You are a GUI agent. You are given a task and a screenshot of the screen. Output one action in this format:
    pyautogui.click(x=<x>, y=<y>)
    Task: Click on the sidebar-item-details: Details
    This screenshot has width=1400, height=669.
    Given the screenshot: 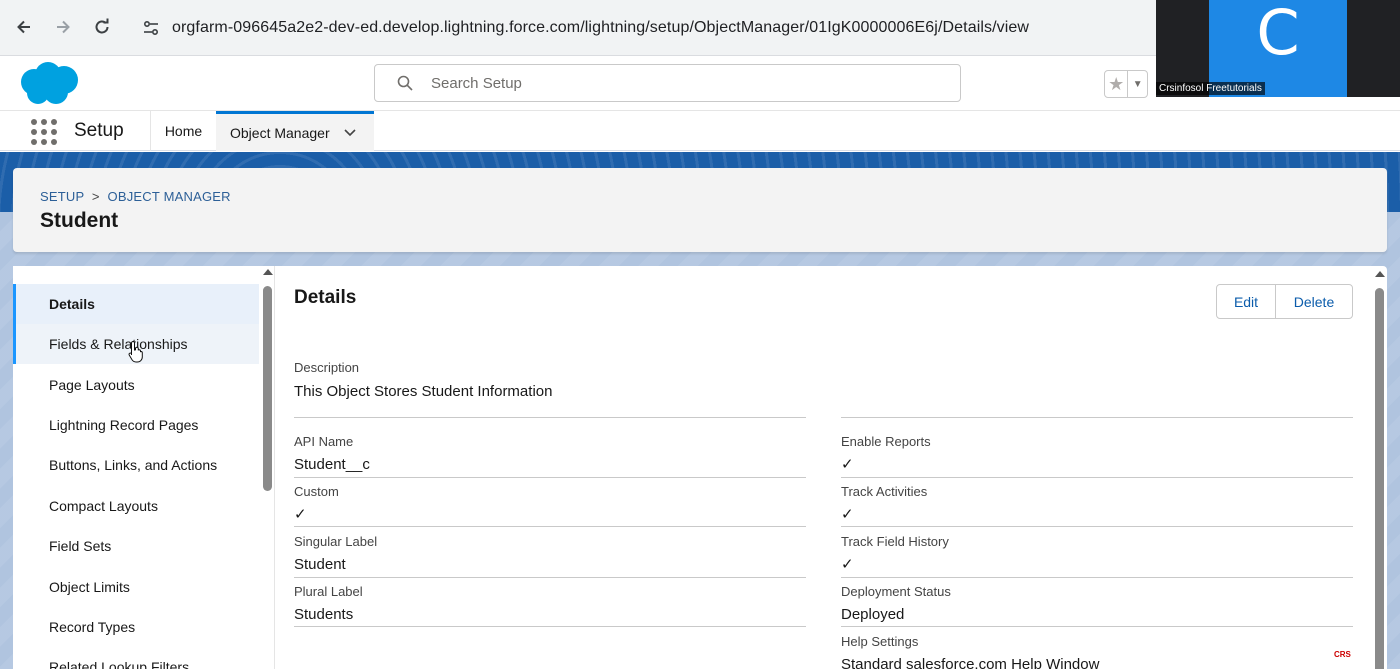 What is the action you would take?
    pyautogui.click(x=136, y=304)
    